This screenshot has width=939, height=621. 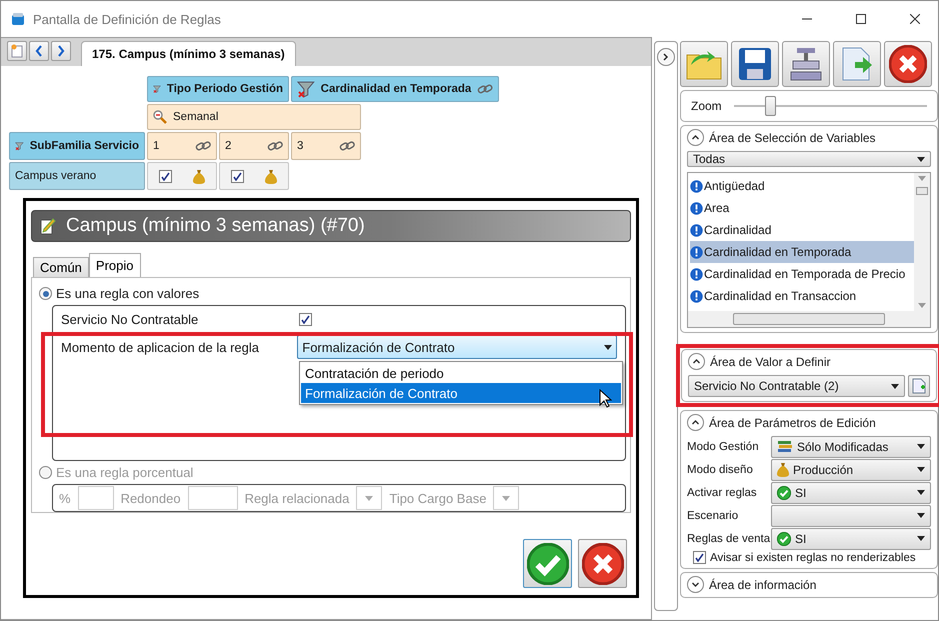 I want to click on radio-label: Es una regla con valores, so click(x=128, y=293).